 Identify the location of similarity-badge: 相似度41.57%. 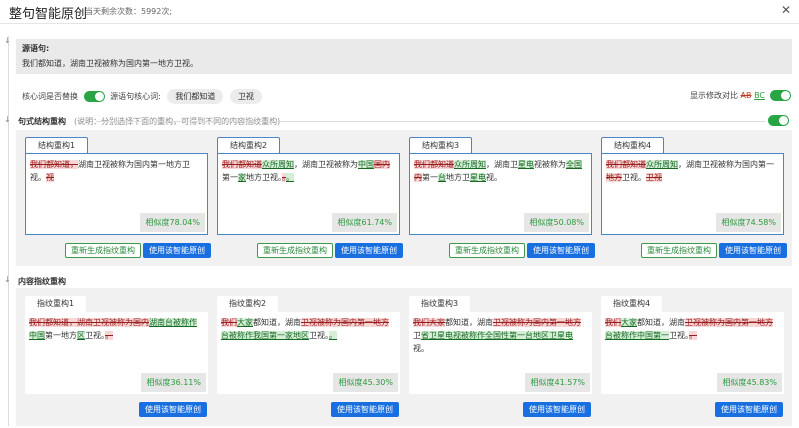
(557, 382).